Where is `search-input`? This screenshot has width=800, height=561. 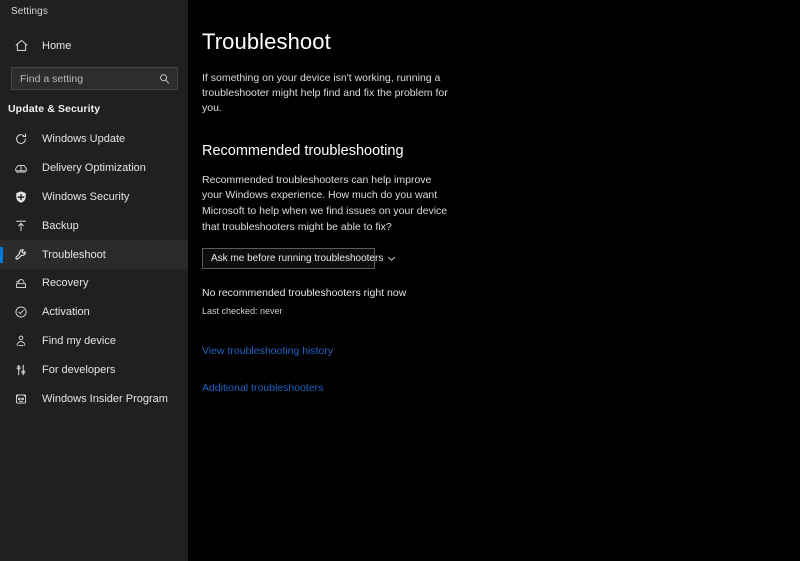 search-input is located at coordinates (94, 78).